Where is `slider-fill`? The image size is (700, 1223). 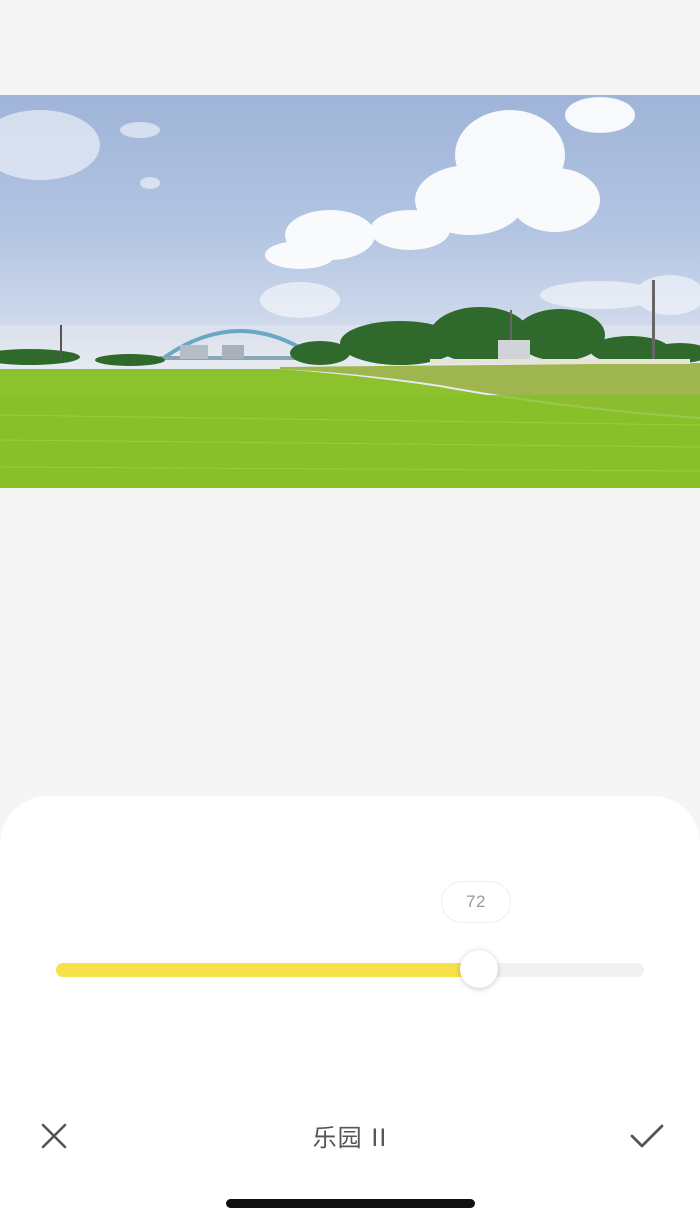
slider-fill is located at coordinates (267, 970).